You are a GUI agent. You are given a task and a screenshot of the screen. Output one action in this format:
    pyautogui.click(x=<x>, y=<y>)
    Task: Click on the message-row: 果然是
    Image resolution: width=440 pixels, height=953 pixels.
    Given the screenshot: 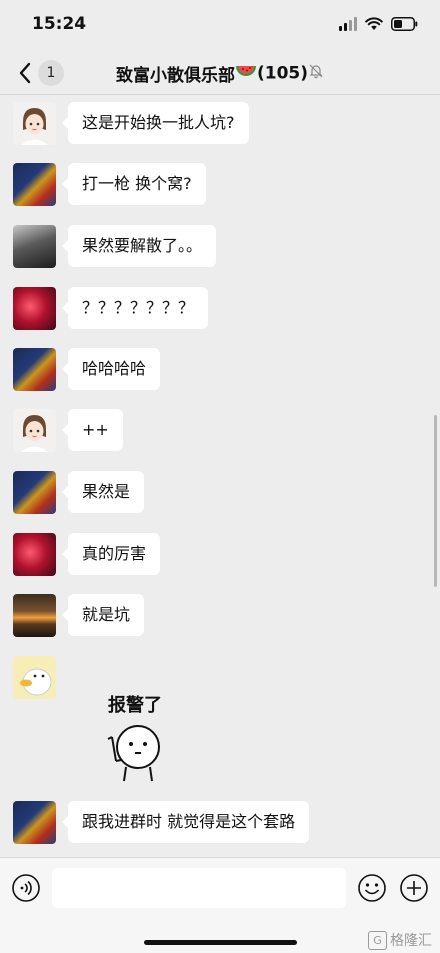 What is the action you would take?
    pyautogui.click(x=79, y=492)
    